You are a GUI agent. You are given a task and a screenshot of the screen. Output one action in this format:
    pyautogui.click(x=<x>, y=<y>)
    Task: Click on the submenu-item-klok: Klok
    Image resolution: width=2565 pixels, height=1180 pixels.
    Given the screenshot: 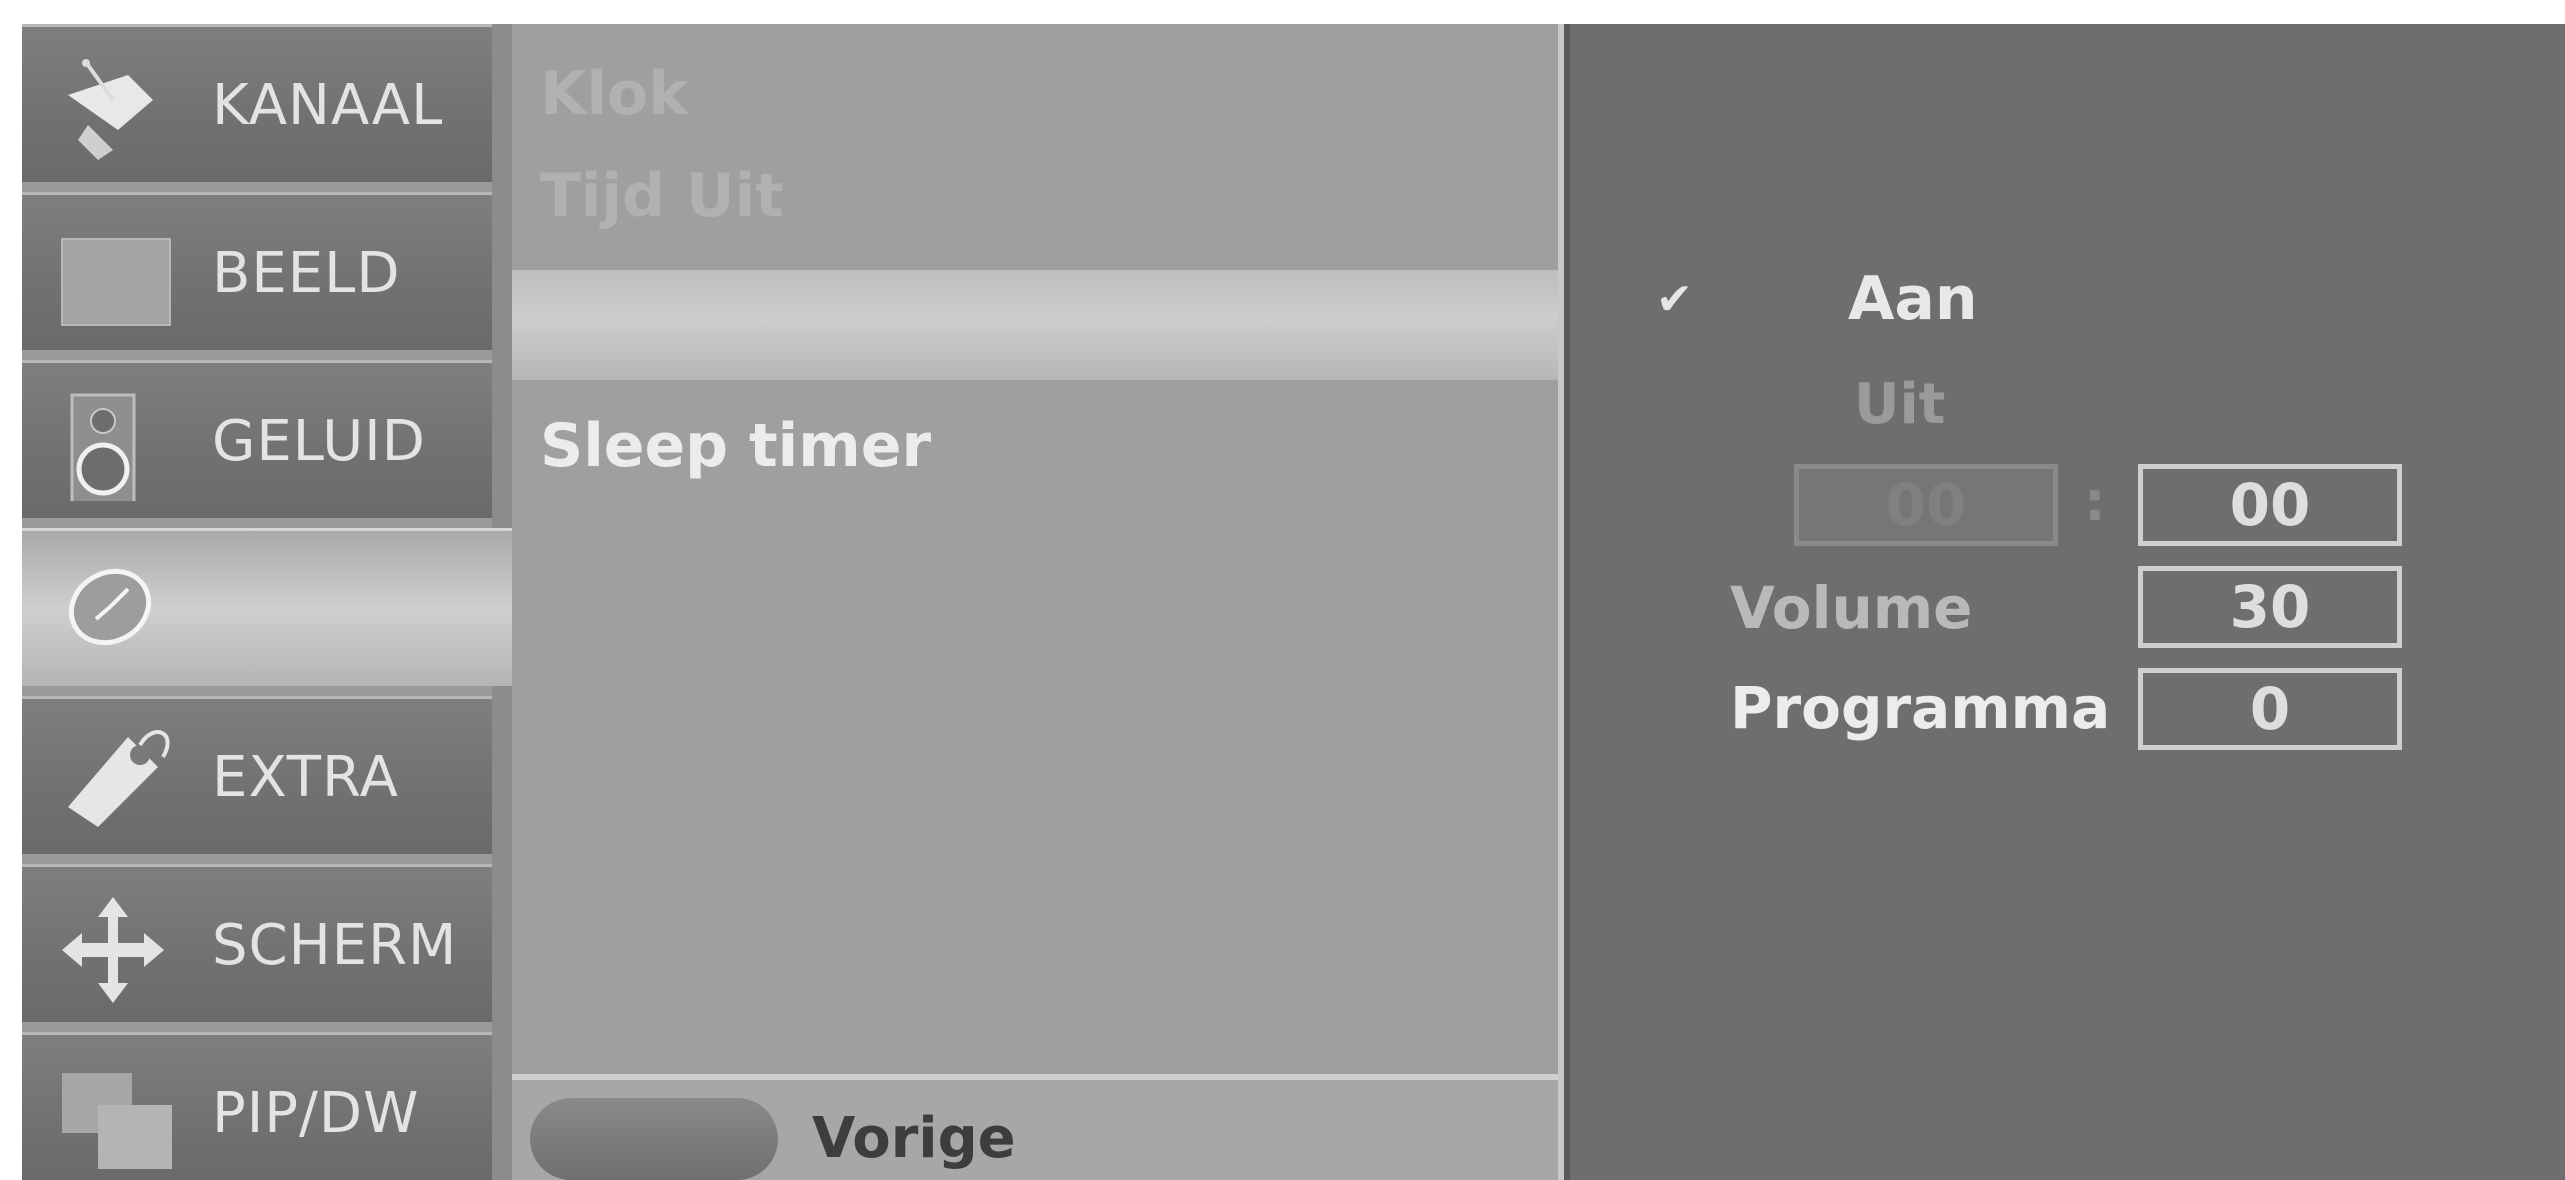 What is the action you would take?
    pyautogui.click(x=1035, y=94)
    